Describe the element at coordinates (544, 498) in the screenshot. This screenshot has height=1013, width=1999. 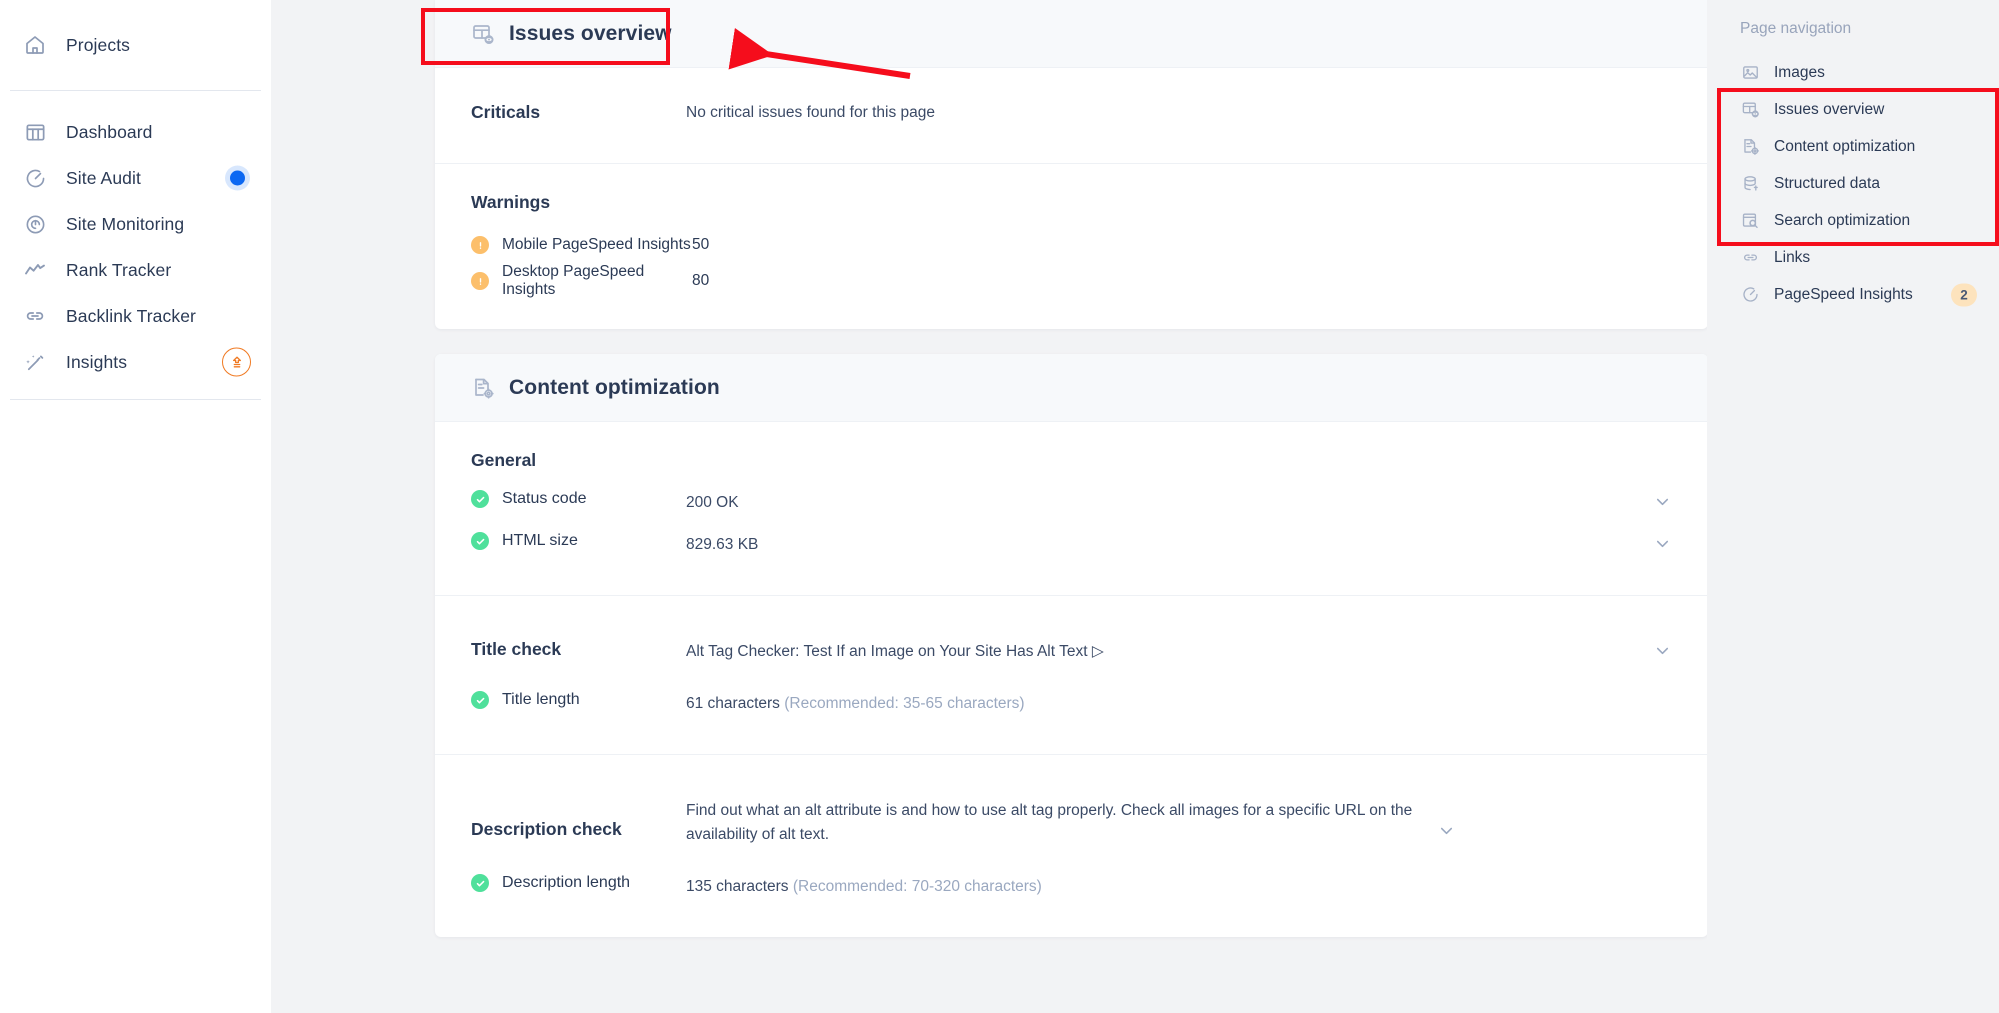
I see `row-label: Status code` at that location.